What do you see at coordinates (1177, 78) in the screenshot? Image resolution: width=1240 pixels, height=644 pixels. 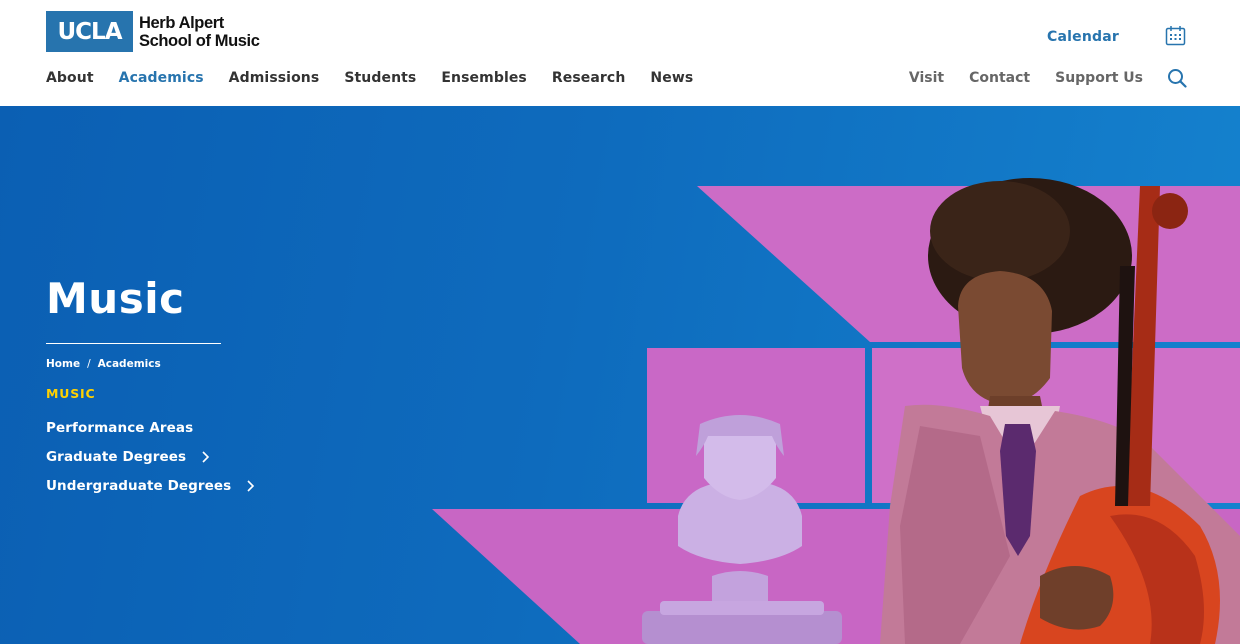 I see `search-icon` at bounding box center [1177, 78].